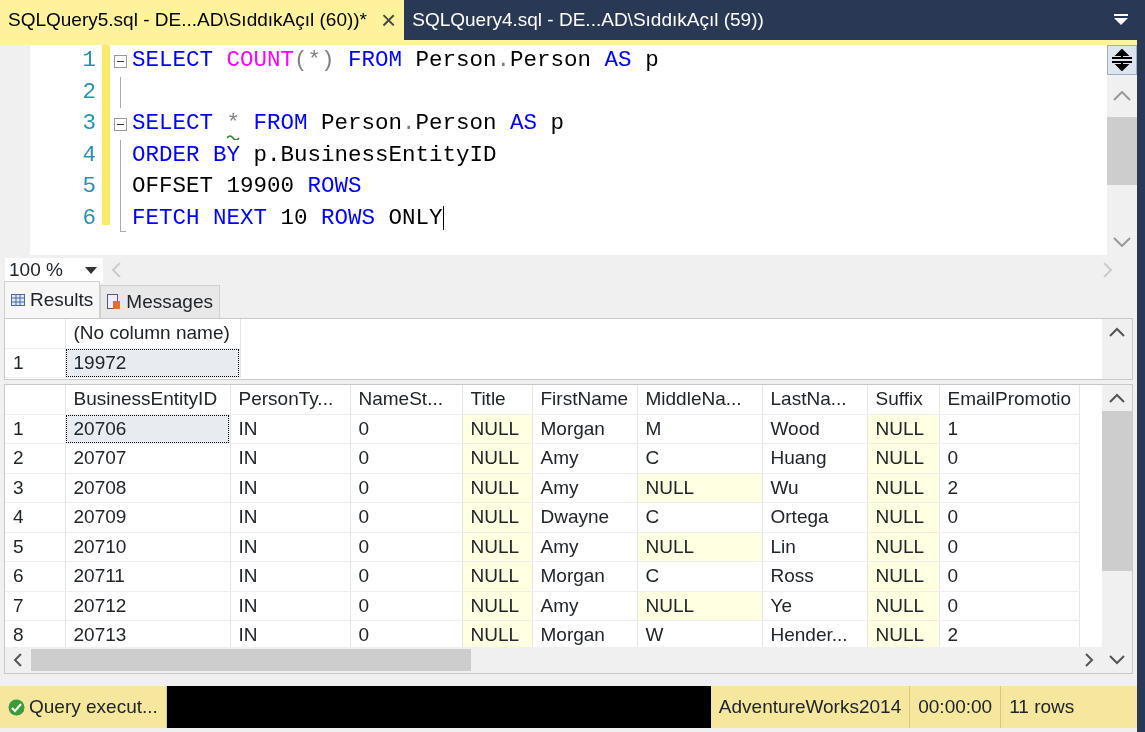  I want to click on scroll-down-icon, so click(1117, 660).